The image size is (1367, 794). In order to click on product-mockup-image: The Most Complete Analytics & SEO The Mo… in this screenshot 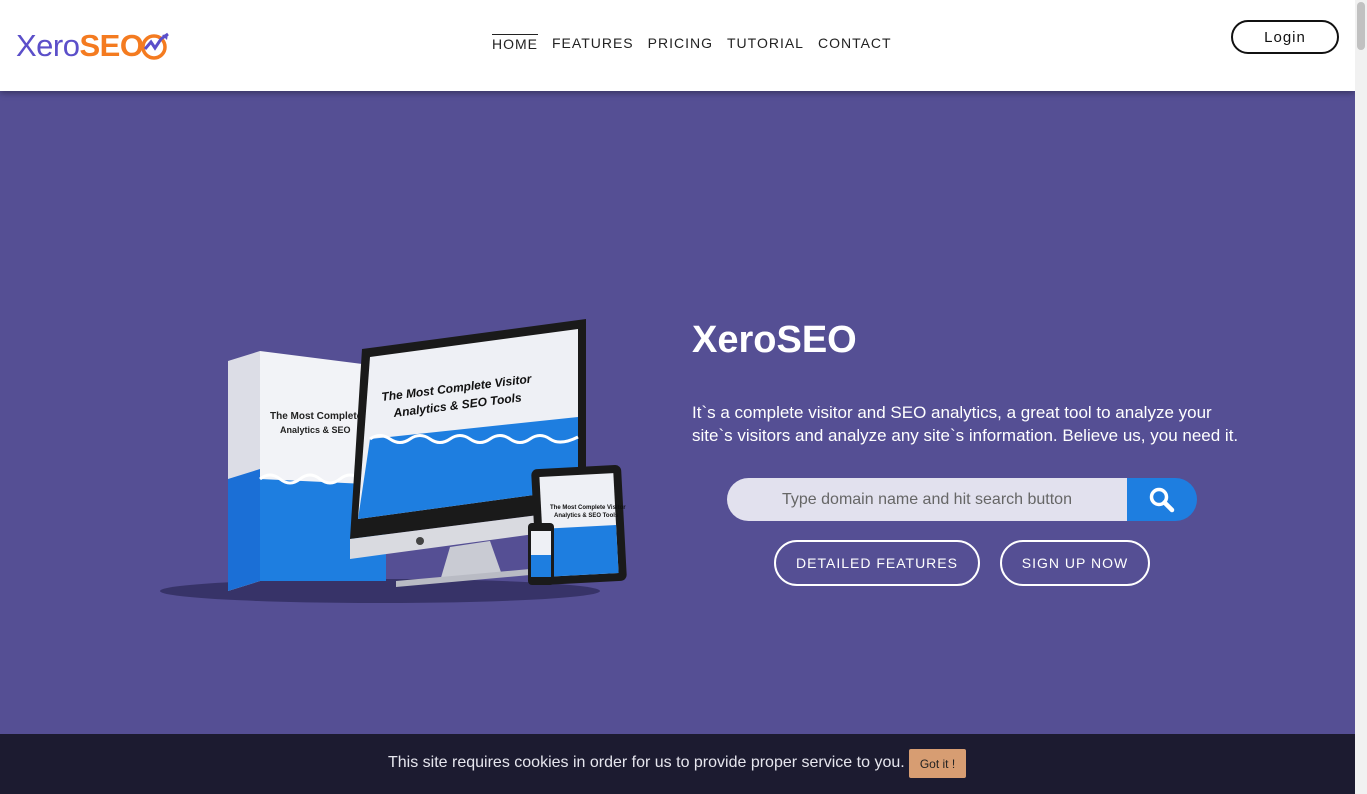, I will do `click(393, 461)`.